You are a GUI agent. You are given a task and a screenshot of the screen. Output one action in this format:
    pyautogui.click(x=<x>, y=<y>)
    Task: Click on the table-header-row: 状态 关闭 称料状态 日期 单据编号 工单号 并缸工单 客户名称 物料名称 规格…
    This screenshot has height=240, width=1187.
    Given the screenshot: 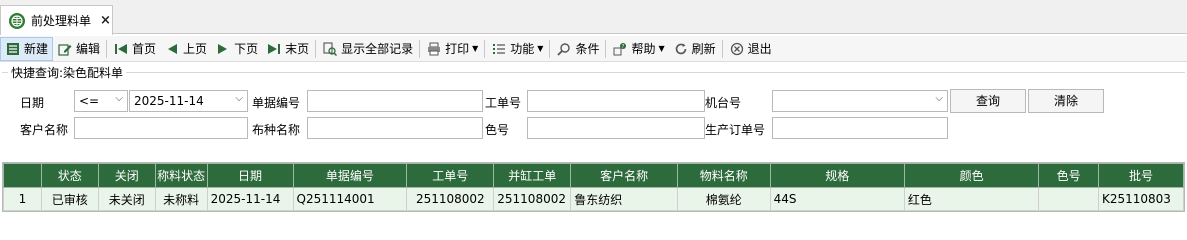 What is the action you would take?
    pyautogui.click(x=593, y=175)
    